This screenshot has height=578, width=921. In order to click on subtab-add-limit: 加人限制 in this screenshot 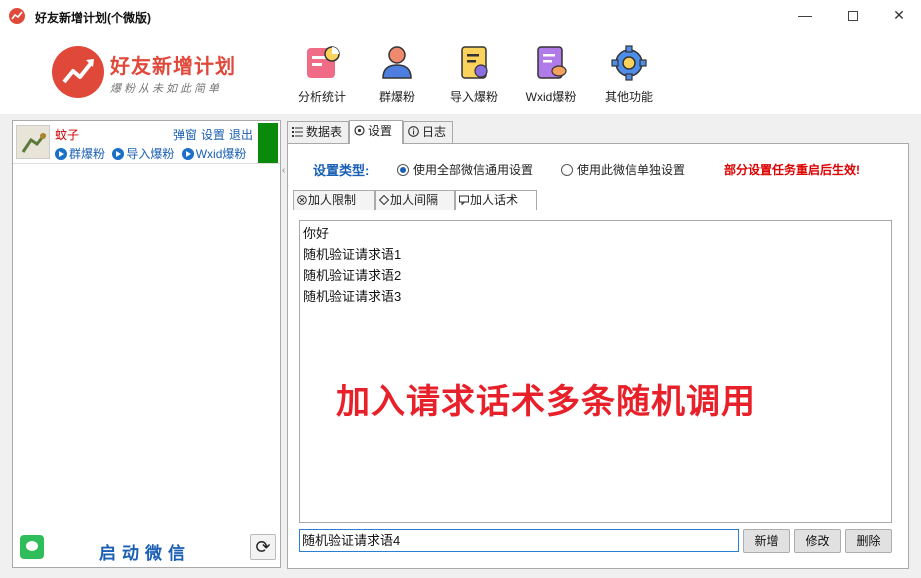, I will do `click(334, 200)`.